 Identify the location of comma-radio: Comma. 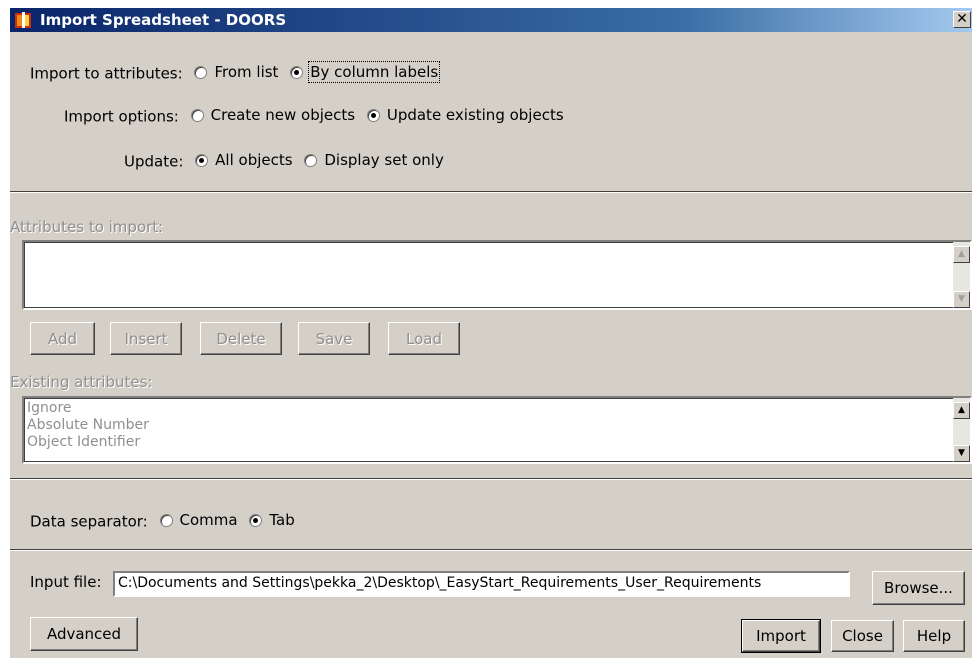
(198, 520).